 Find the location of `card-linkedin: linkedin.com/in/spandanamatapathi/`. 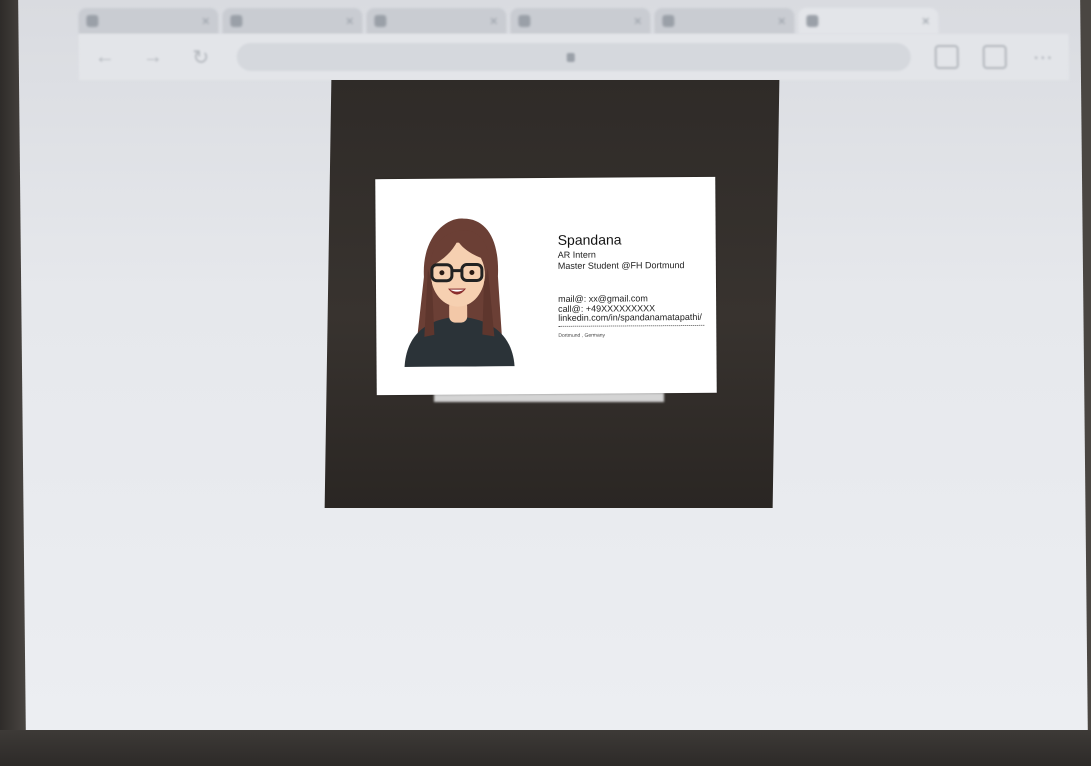

card-linkedin: linkedin.com/in/spandanamatapathi/ is located at coordinates (630, 317).